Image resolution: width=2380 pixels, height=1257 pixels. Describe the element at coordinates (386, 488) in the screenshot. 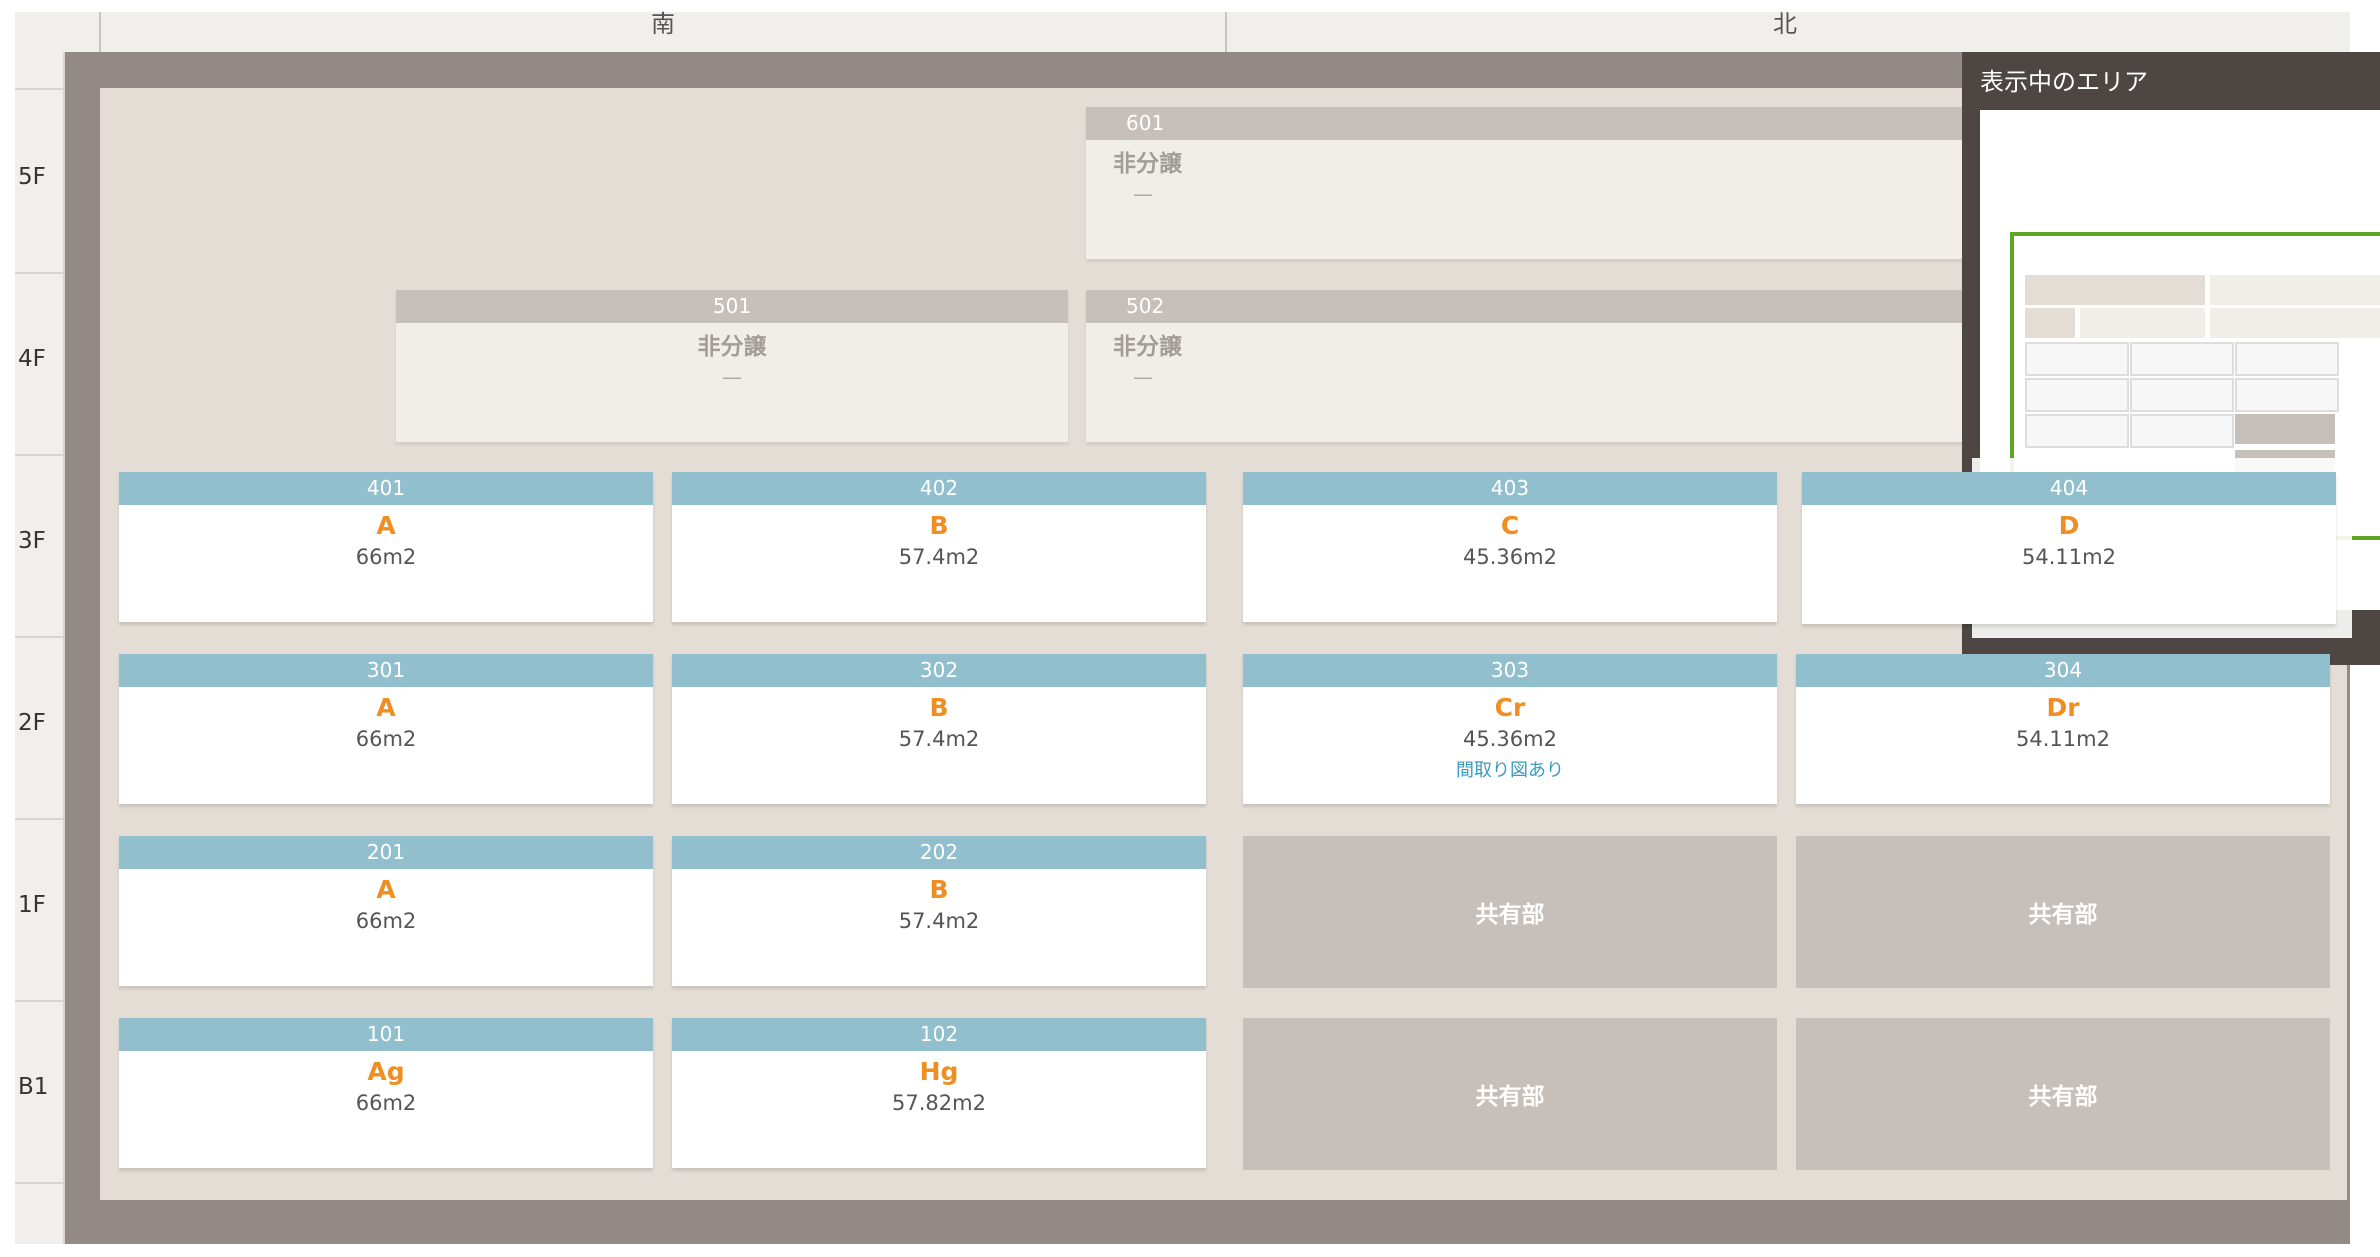

I see `unit-number: 401` at that location.